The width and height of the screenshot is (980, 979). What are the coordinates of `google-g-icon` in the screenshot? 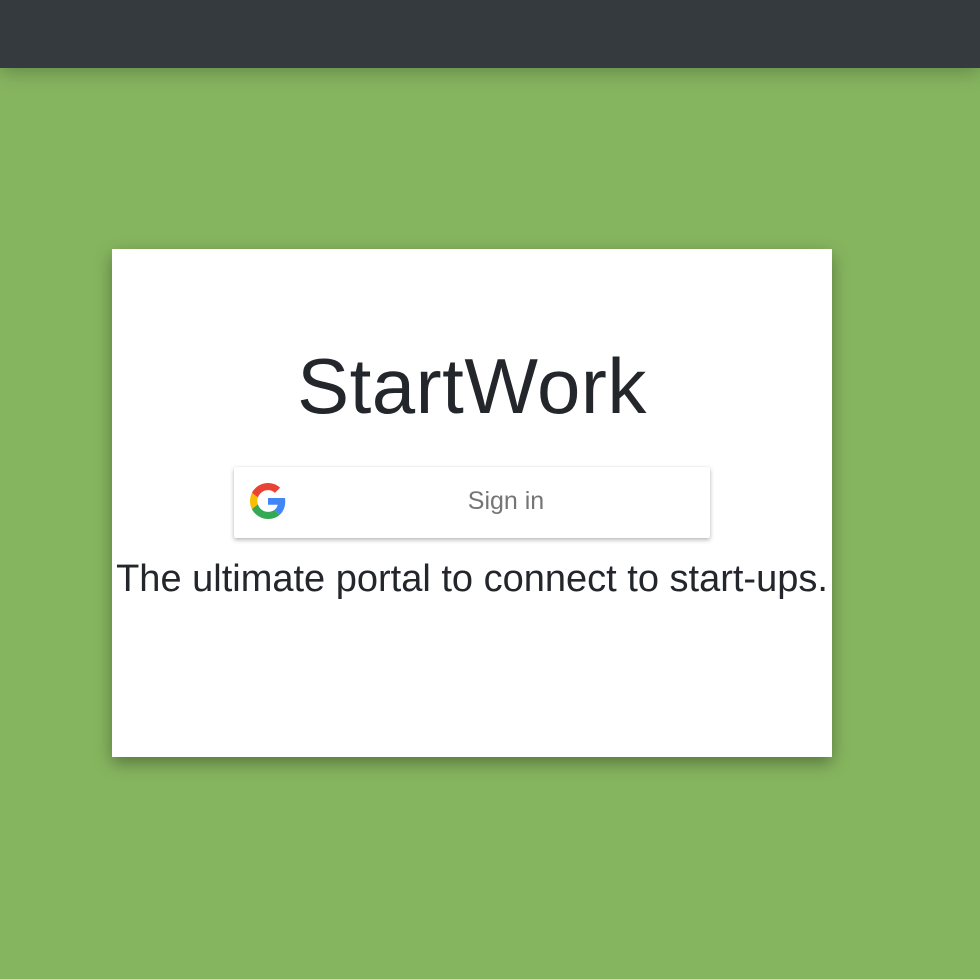 It's located at (268, 501).